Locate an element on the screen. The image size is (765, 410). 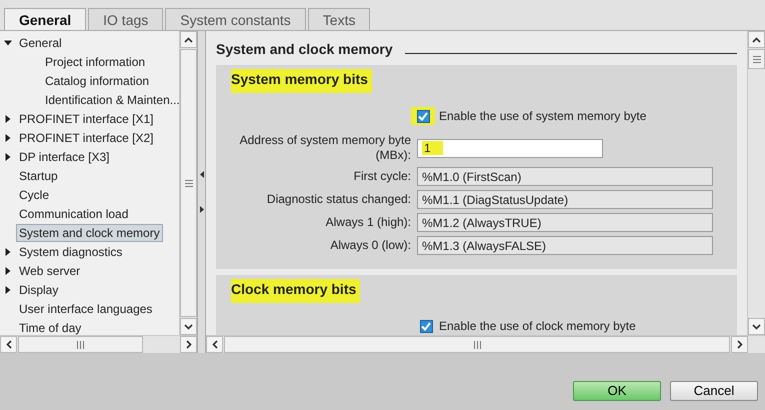
tree-item: PROFINET interface [X1] is located at coordinates (86, 118).